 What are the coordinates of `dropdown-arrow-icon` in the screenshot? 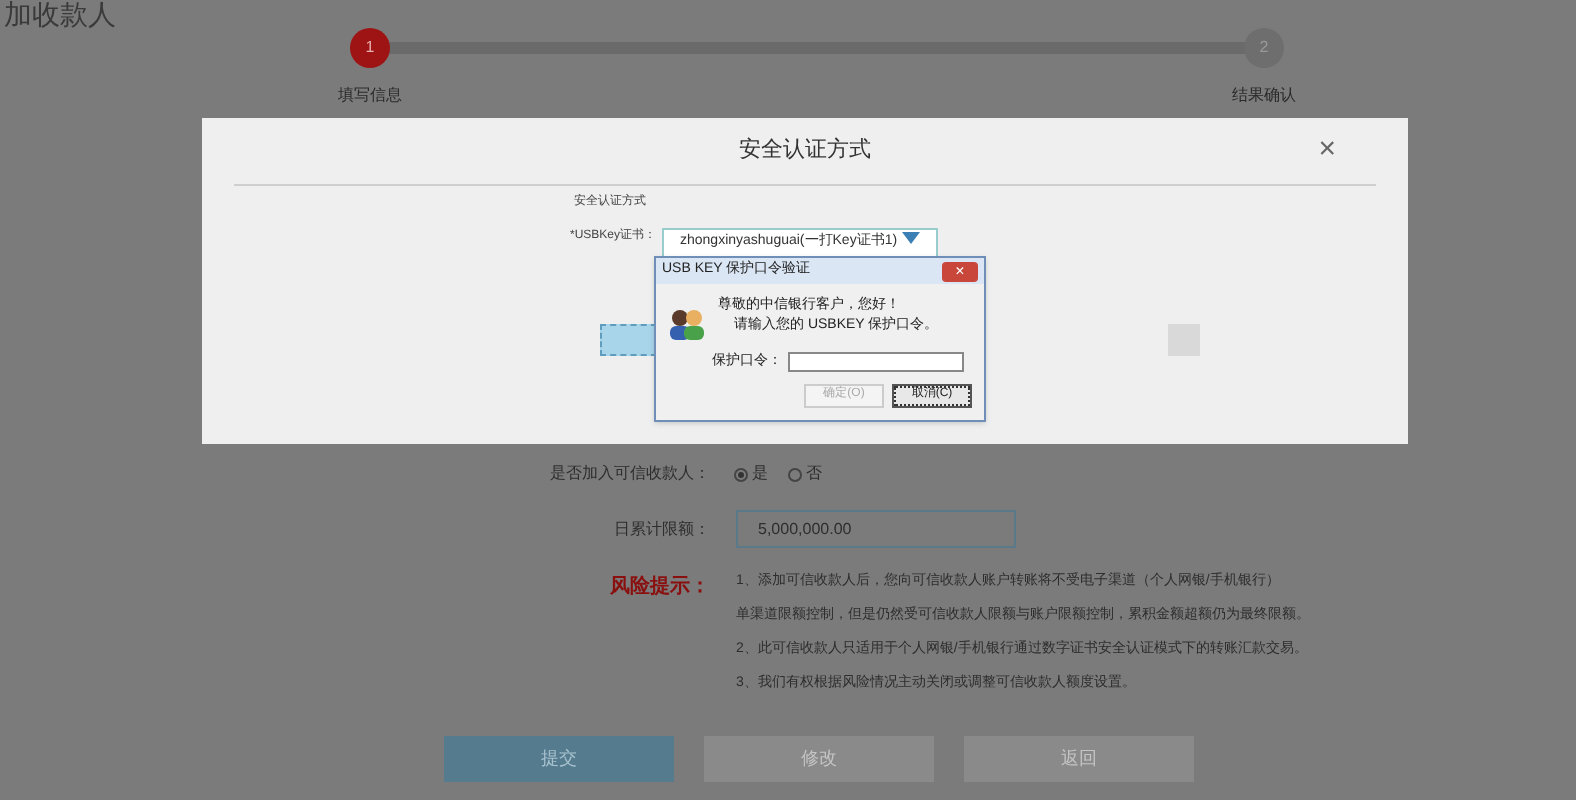 It's located at (911, 238).